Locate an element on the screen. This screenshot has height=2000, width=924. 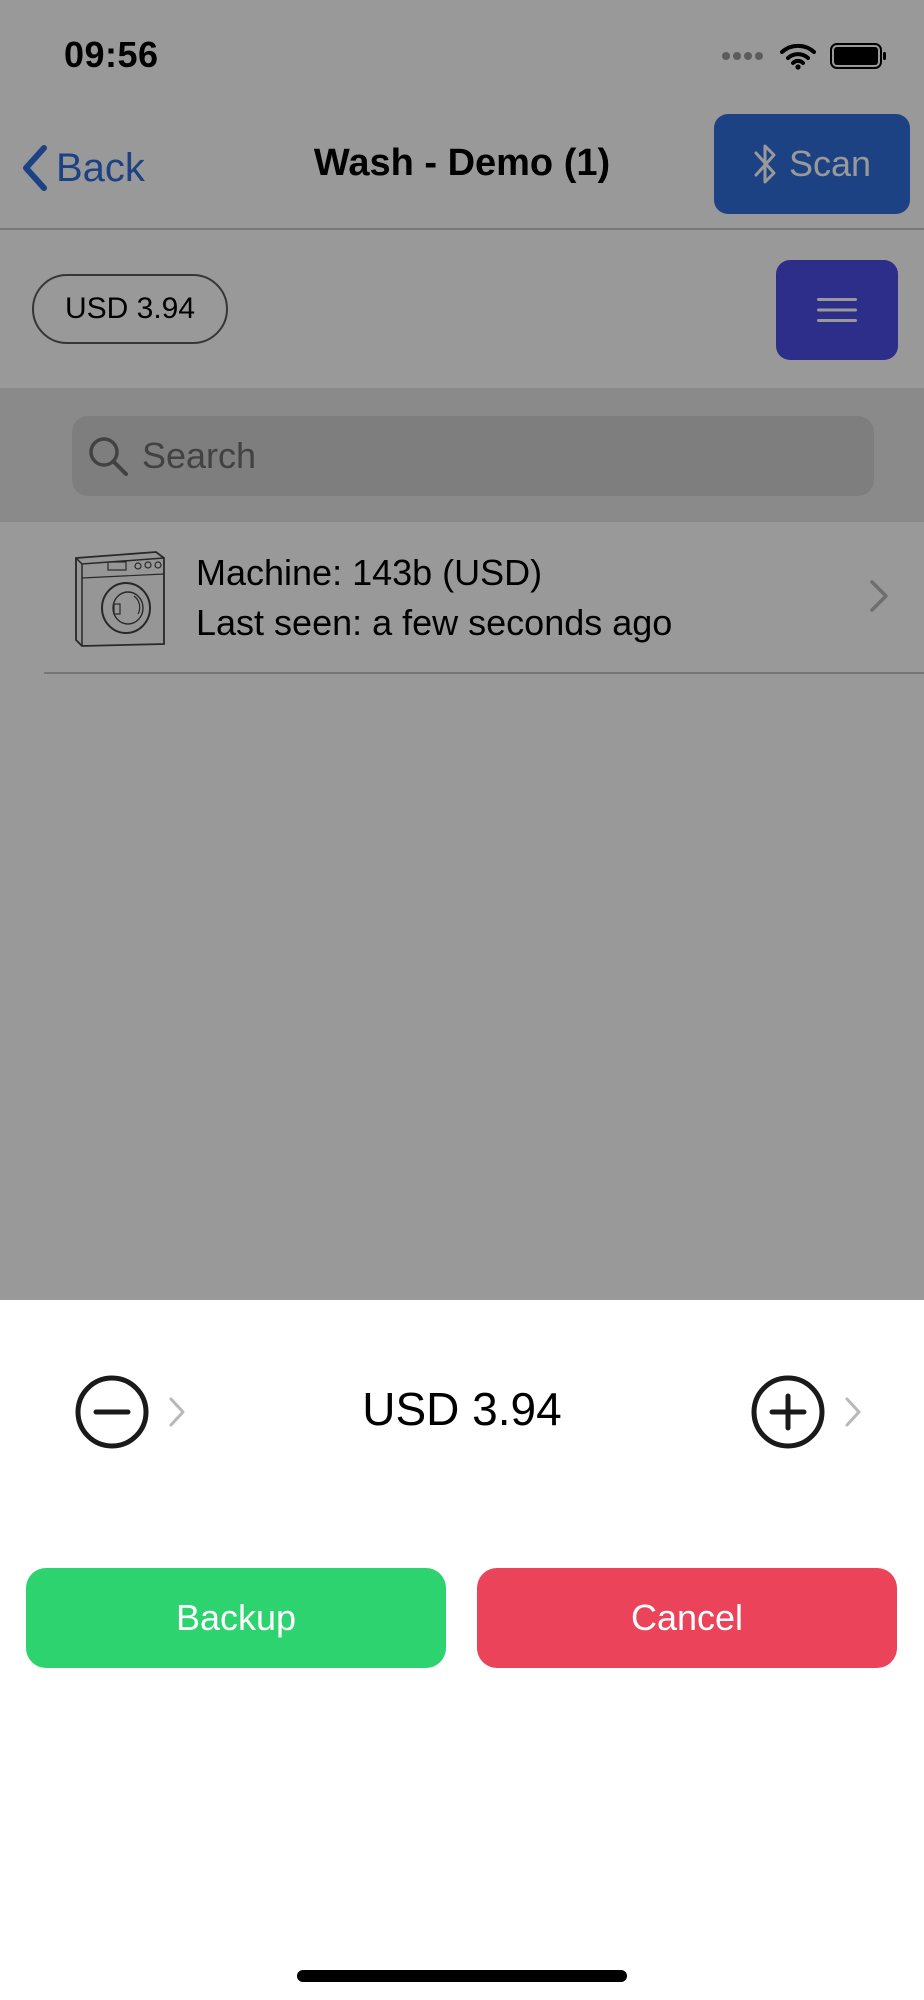
plus-circle-icon is located at coordinates (788, 1412).